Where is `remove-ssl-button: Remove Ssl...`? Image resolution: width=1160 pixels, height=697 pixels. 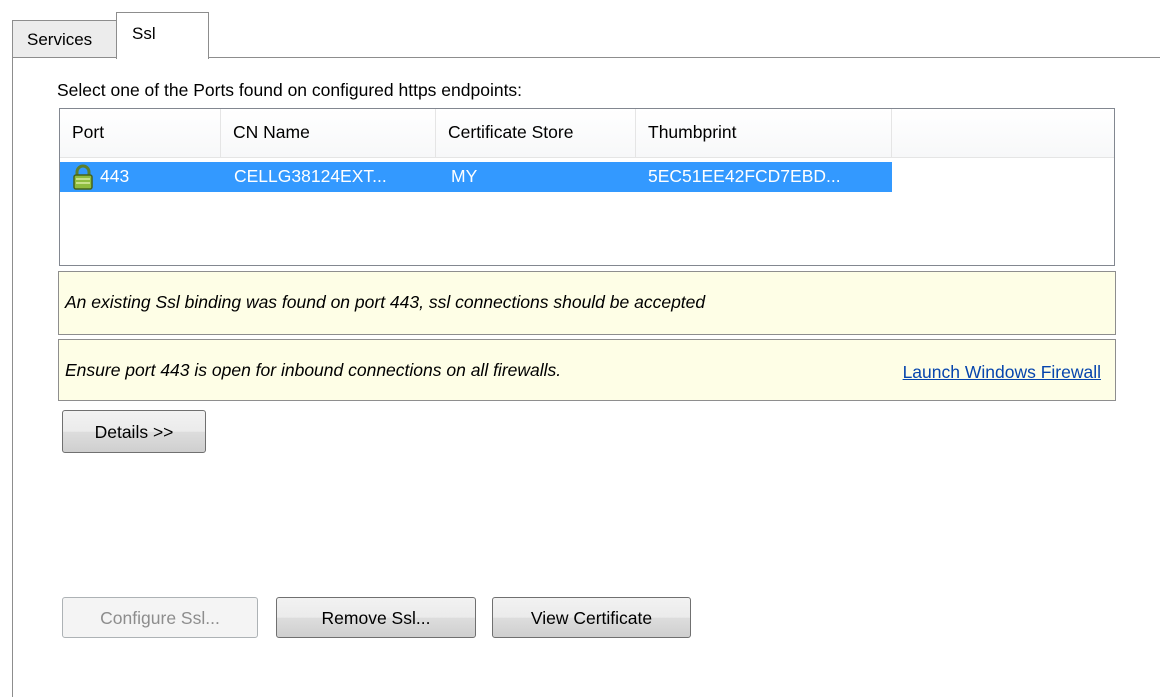
remove-ssl-button: Remove Ssl... is located at coordinates (376, 617).